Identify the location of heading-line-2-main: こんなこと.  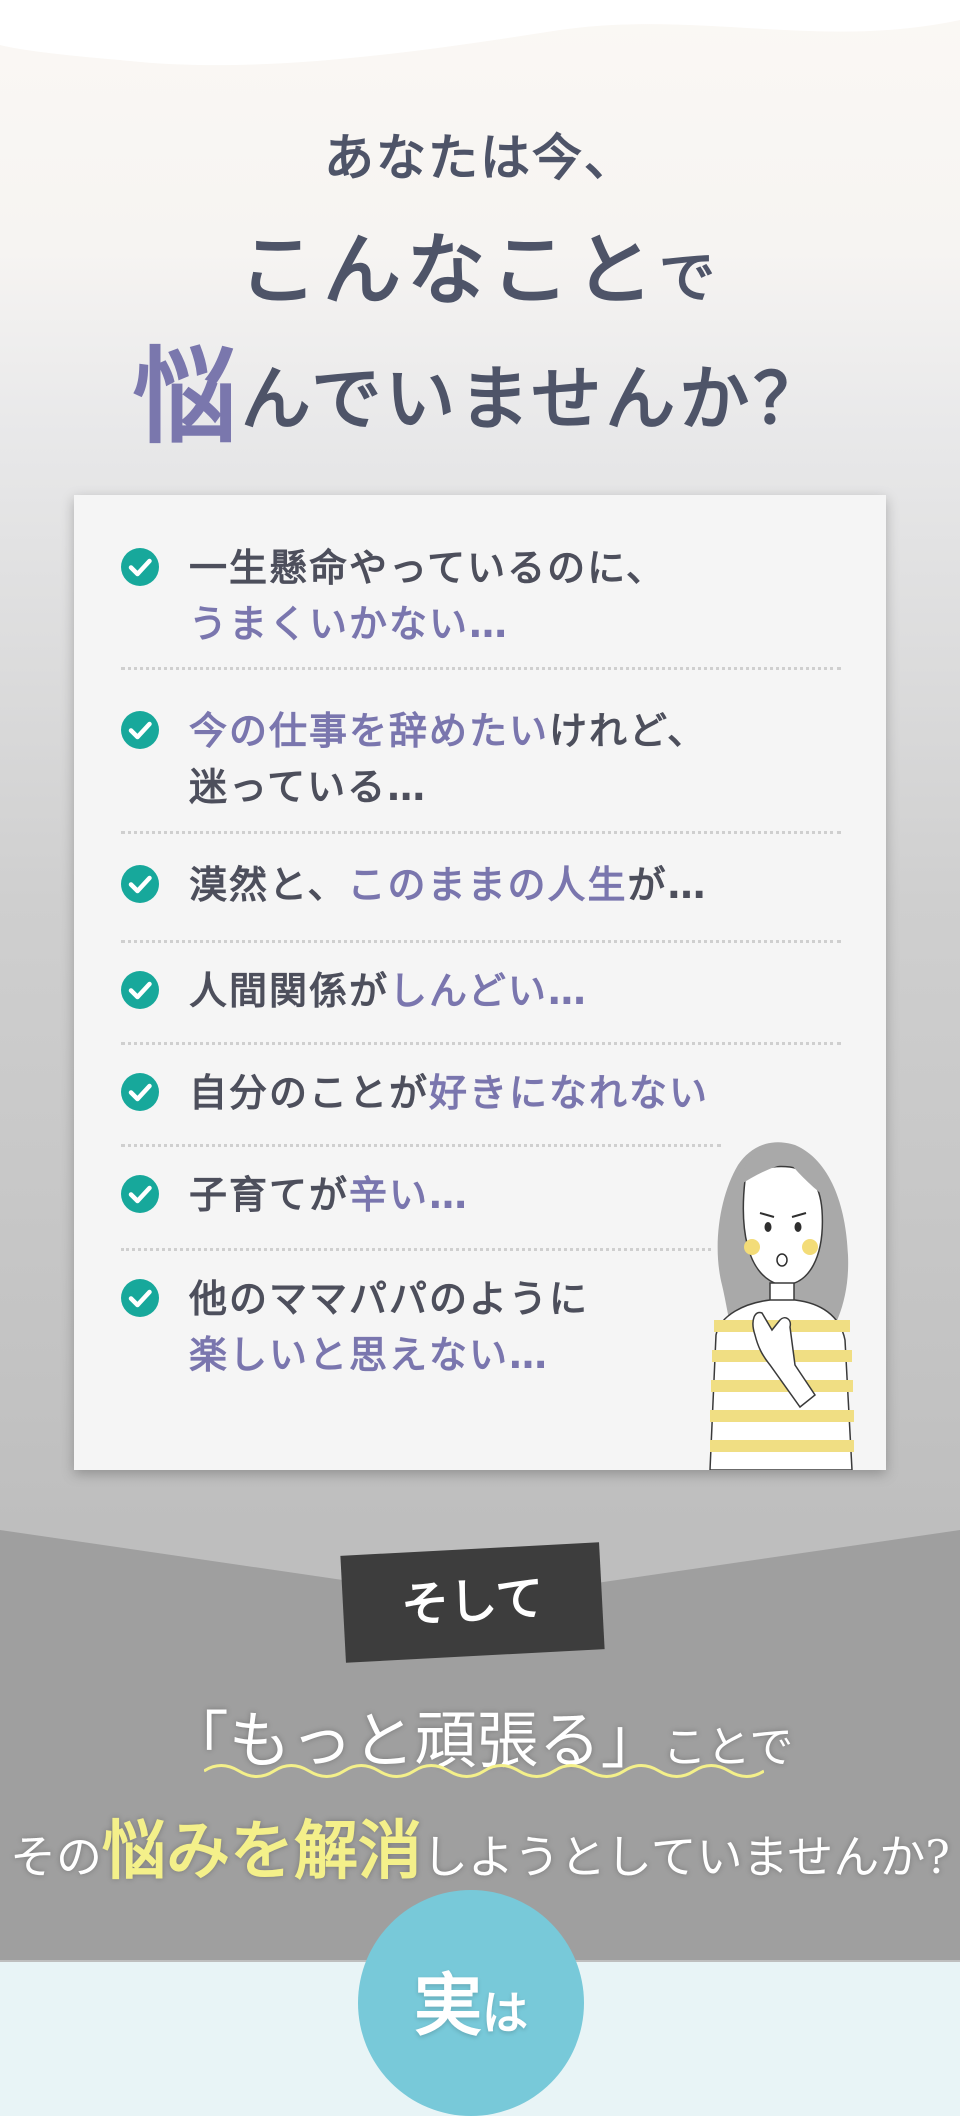
(448, 270).